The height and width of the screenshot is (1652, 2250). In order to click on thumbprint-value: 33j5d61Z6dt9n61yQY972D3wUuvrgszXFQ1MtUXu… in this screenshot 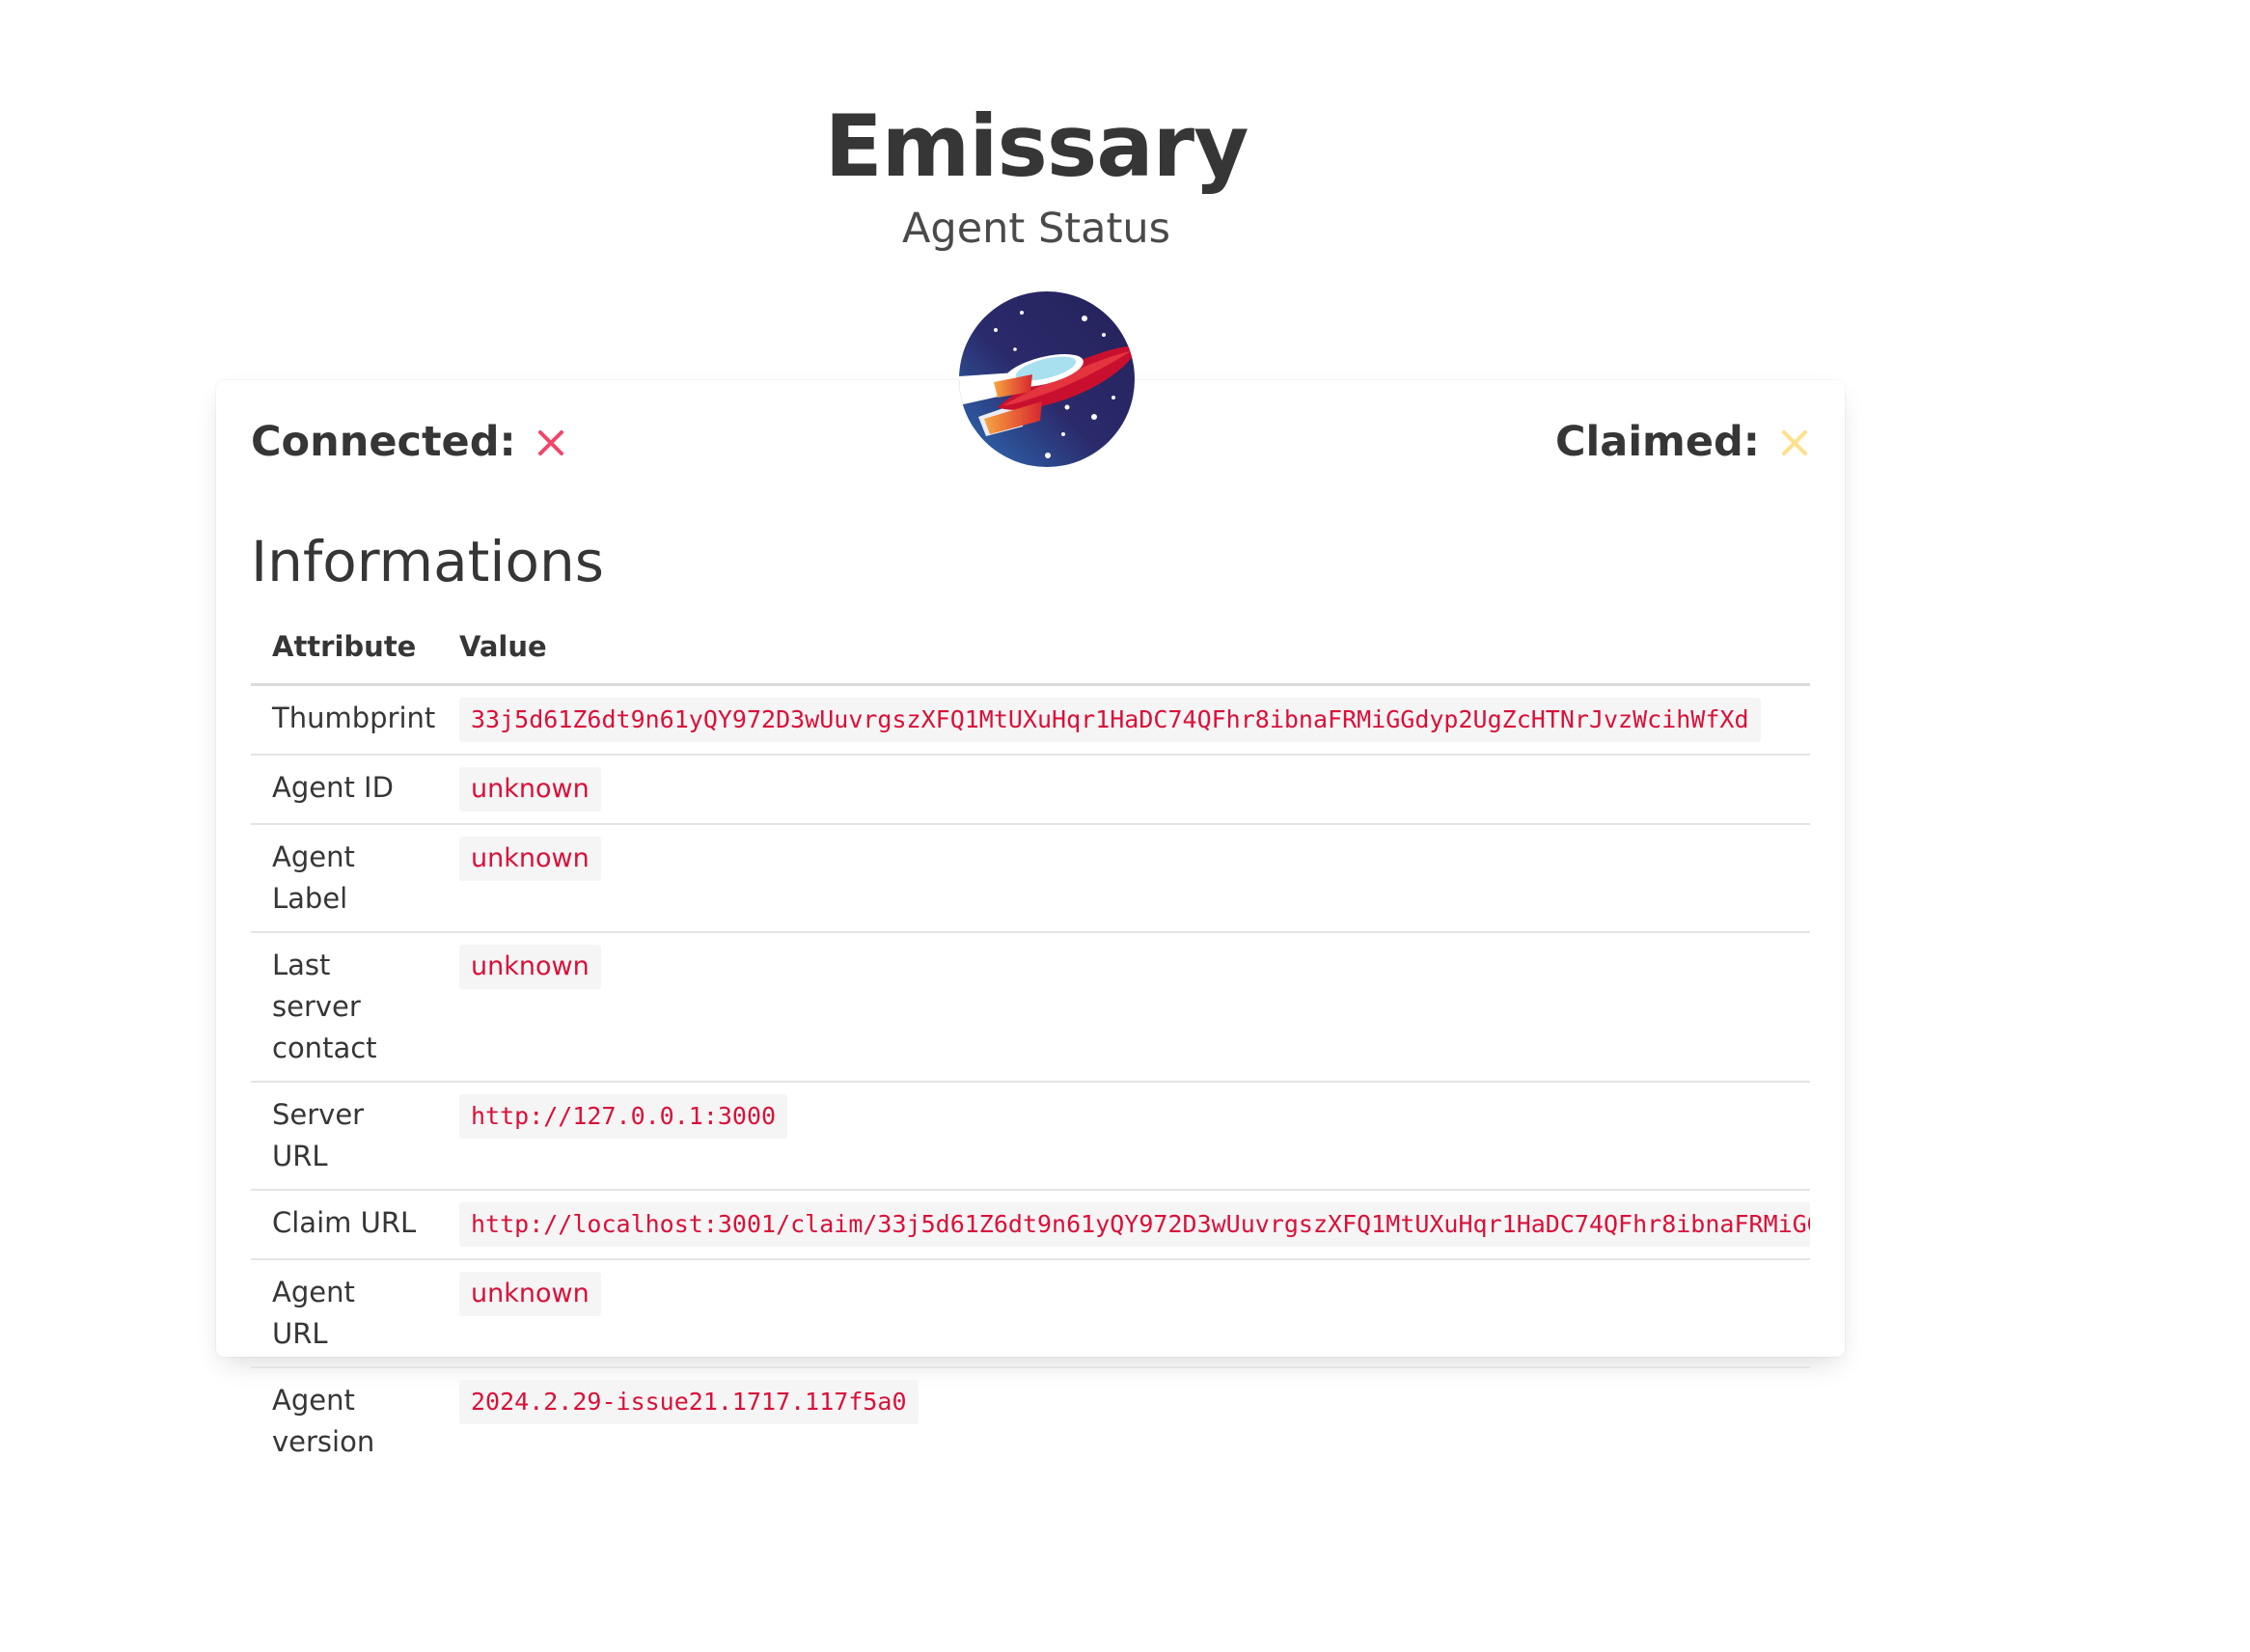, I will do `click(1110, 720)`.